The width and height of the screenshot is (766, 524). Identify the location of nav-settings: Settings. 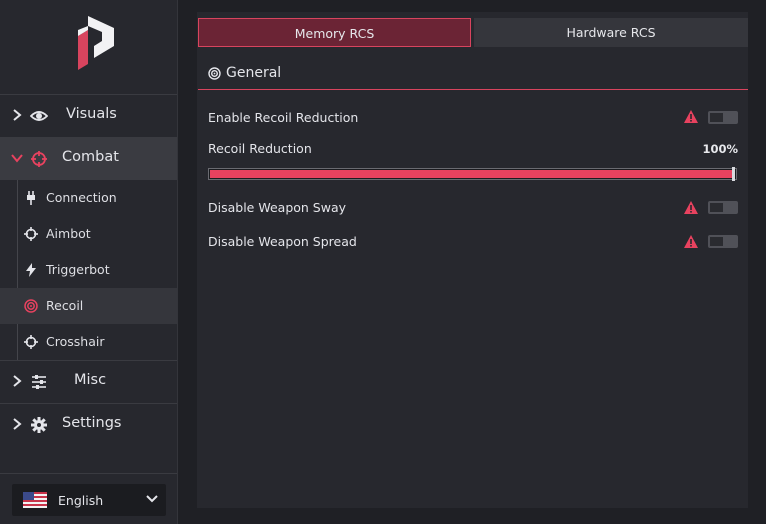
(88, 425).